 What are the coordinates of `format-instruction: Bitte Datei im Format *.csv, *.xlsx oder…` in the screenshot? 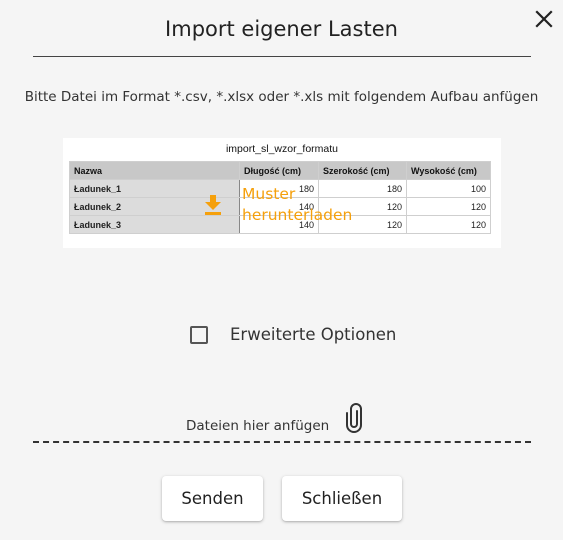 It's located at (281, 97).